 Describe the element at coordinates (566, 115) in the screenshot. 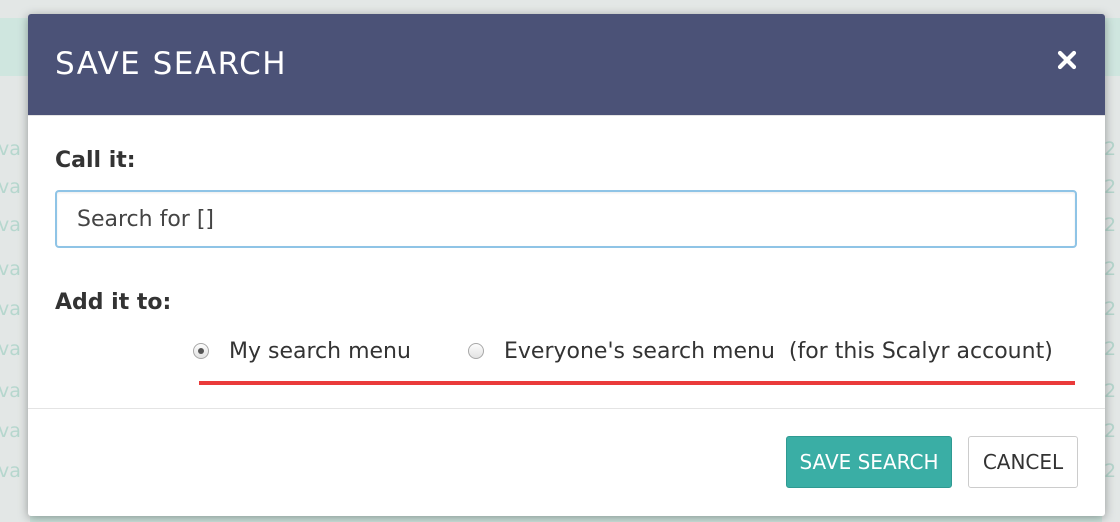

I see `header-divider` at that location.